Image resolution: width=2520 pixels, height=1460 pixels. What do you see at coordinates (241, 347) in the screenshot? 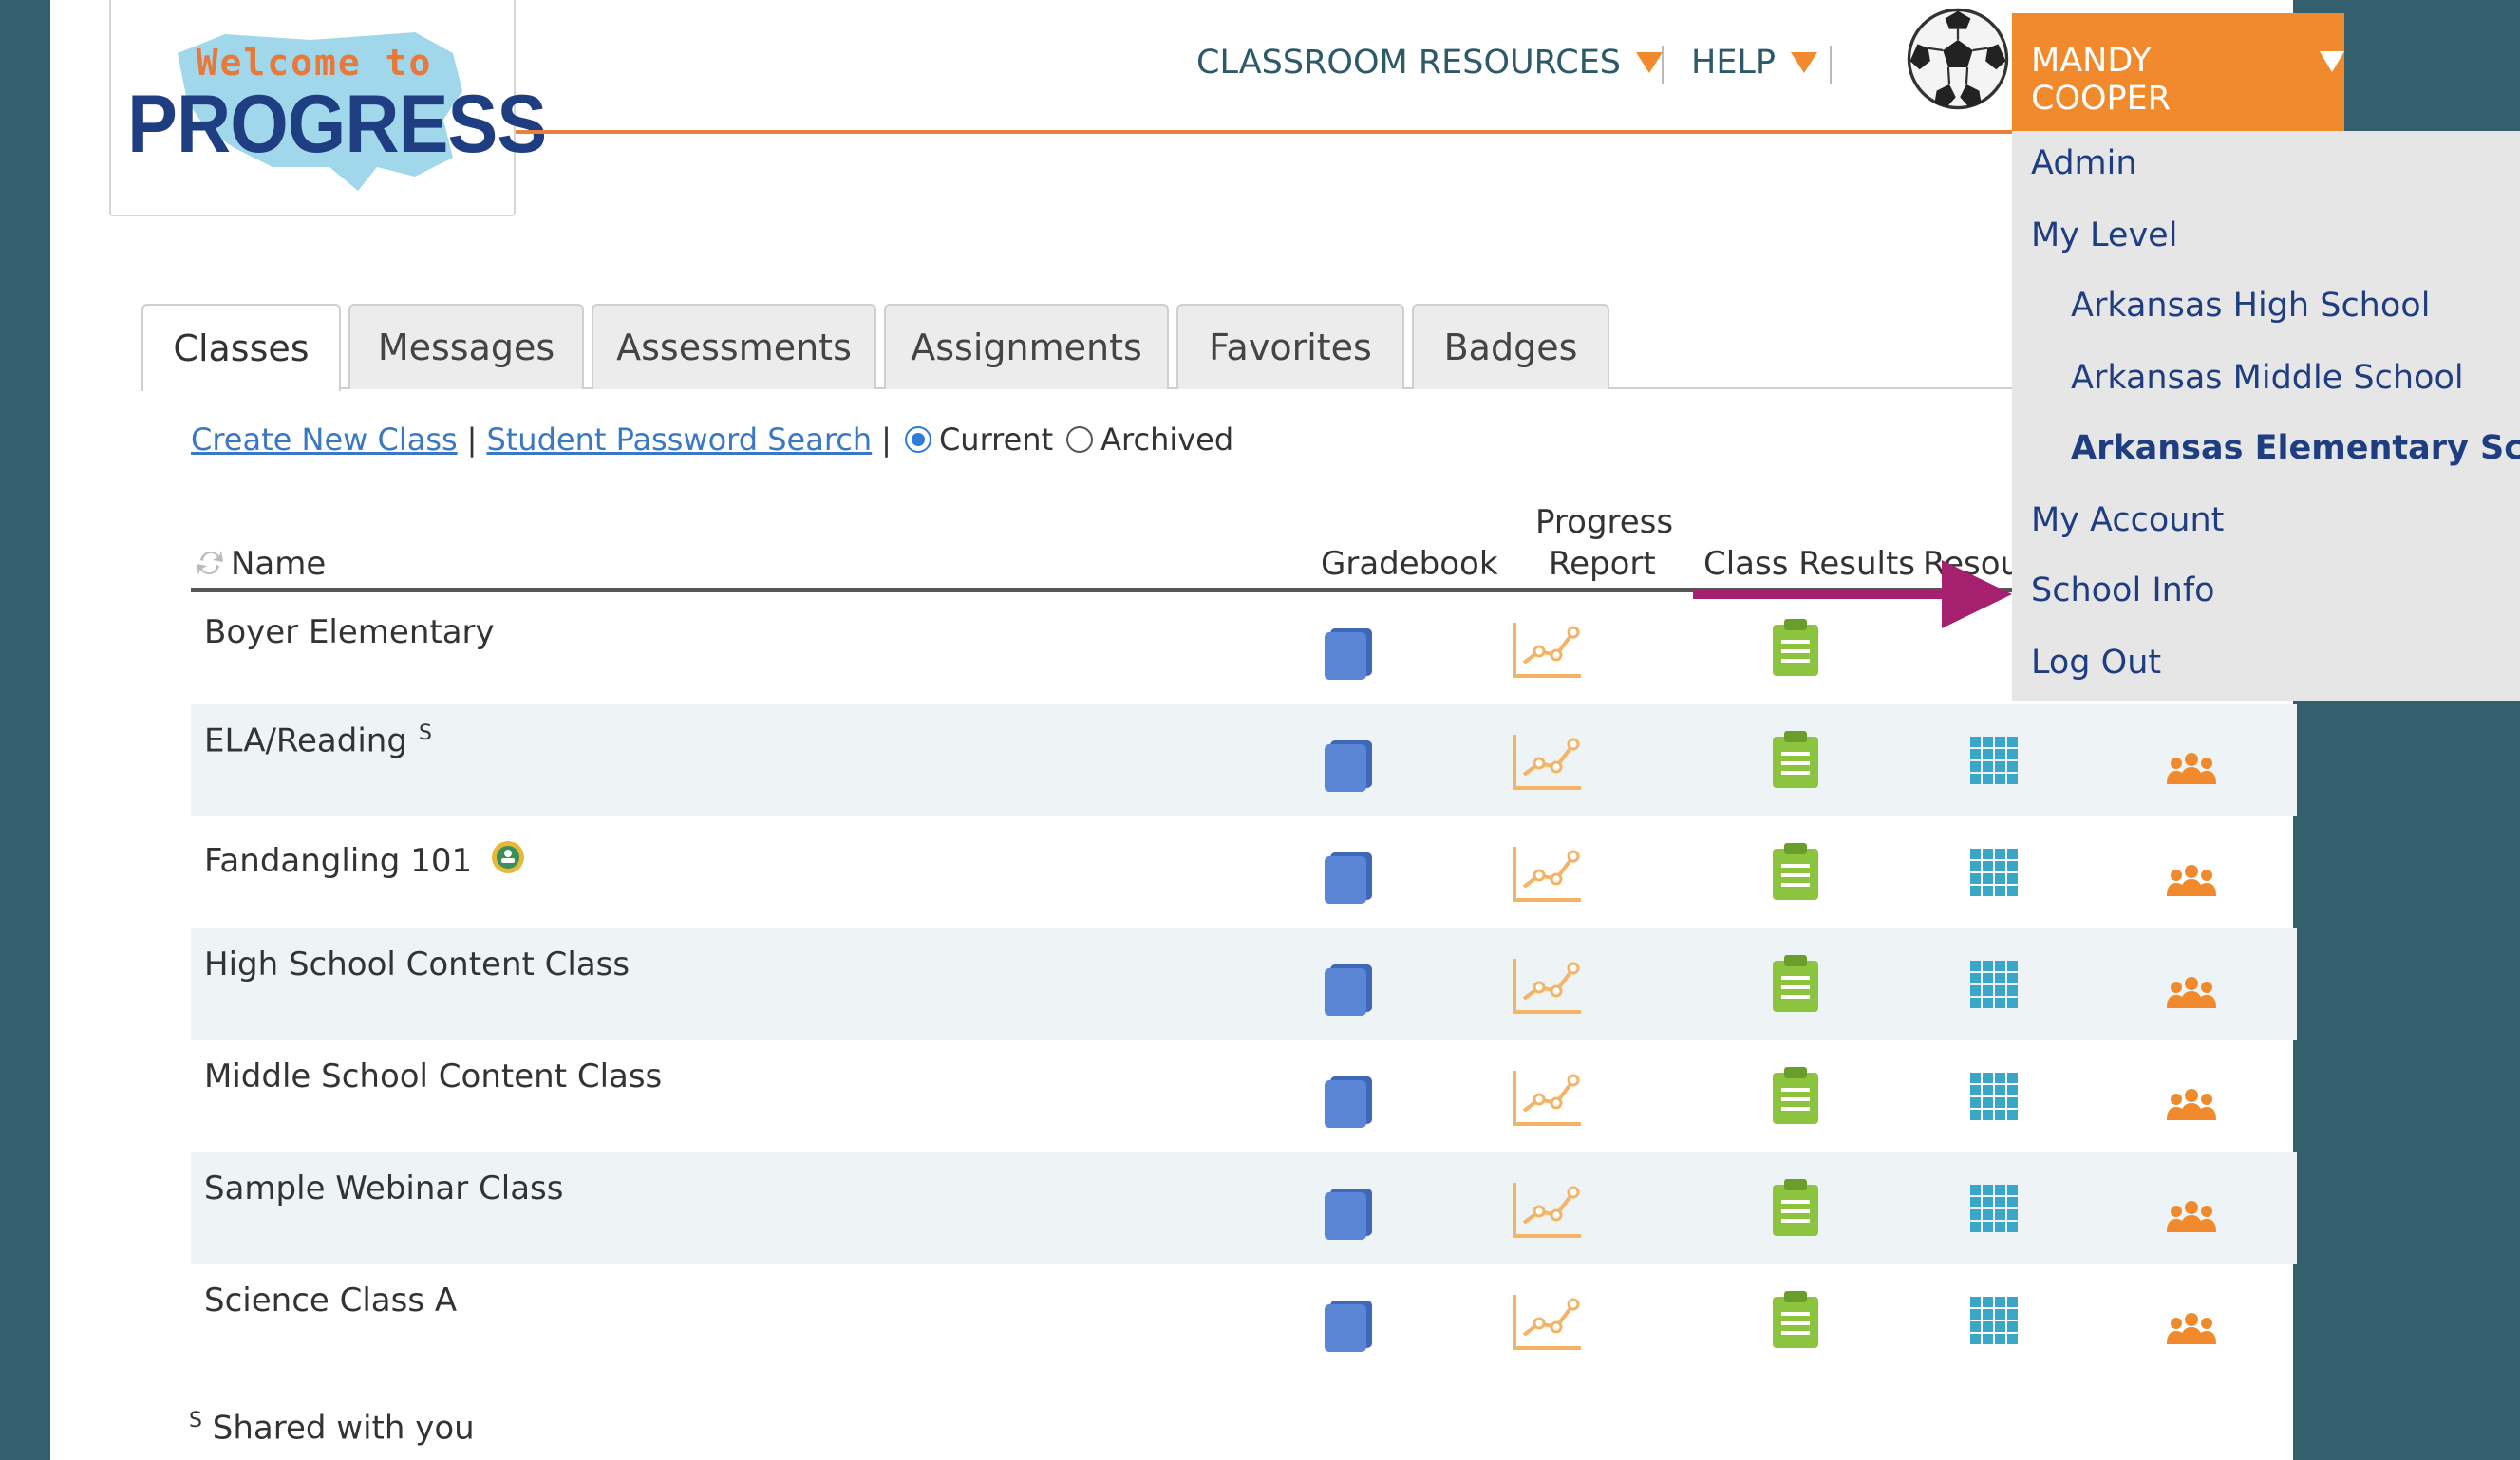
I see `tab-classes: Classes` at bounding box center [241, 347].